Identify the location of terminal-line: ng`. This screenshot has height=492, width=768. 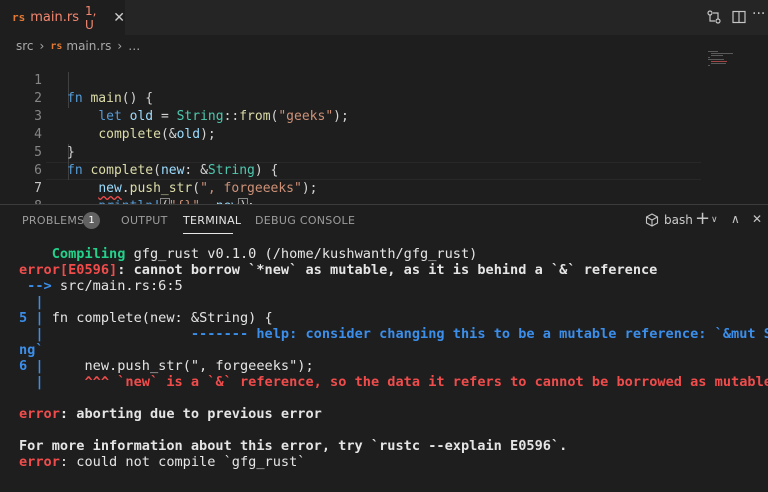
(31, 350).